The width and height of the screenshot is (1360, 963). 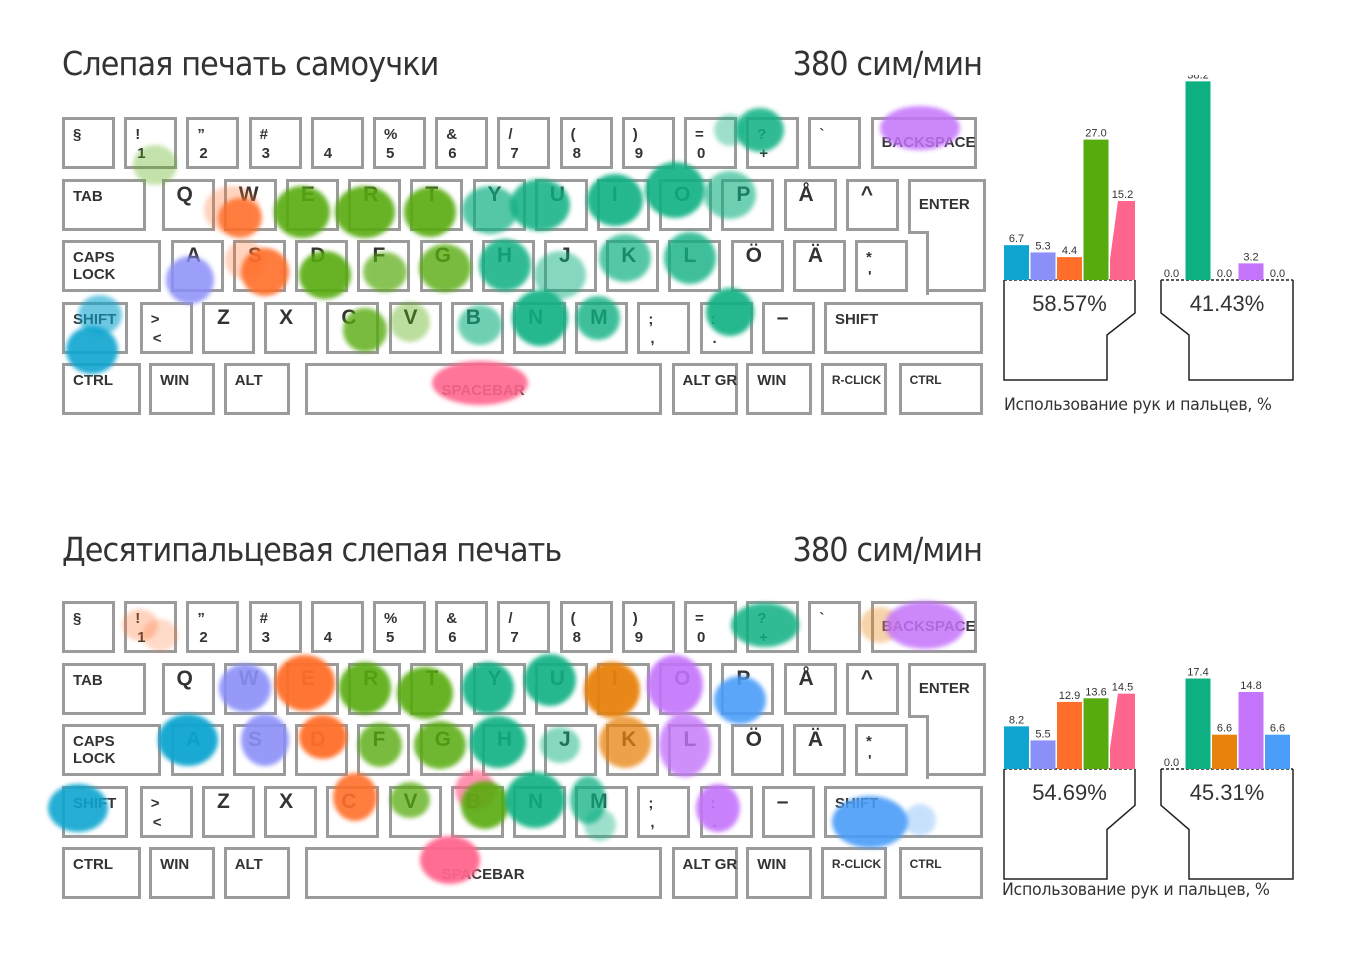 What do you see at coordinates (379, 739) in the screenshot?
I see `key-label: F` at bounding box center [379, 739].